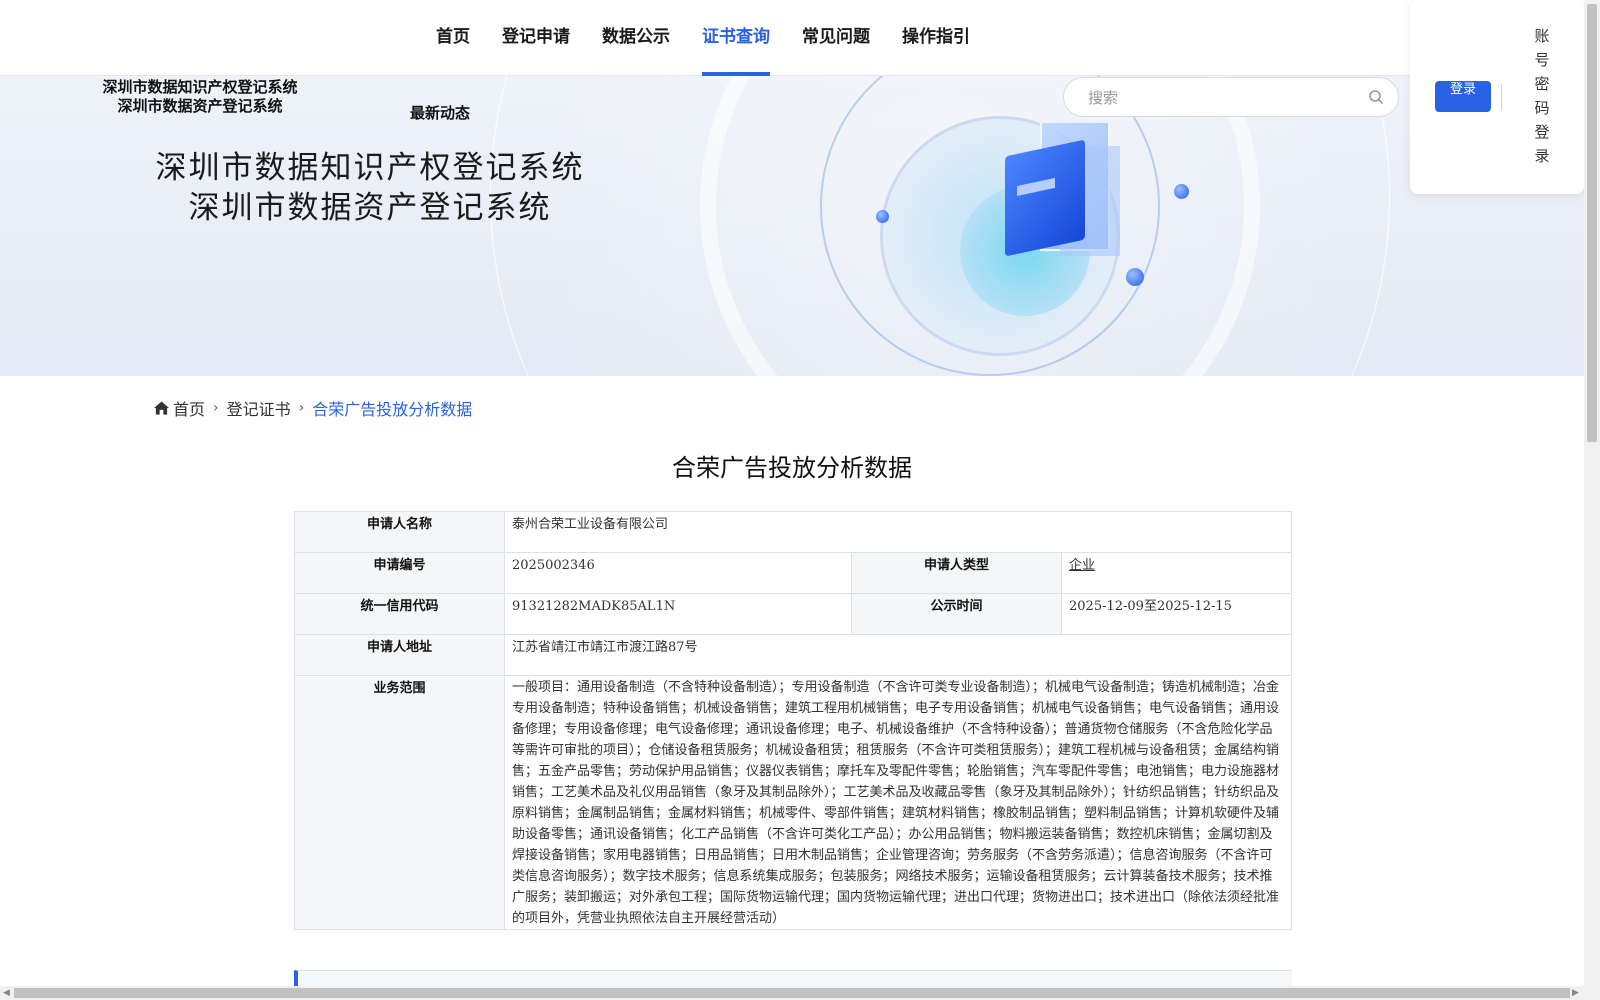 This screenshot has height=1000, width=1600. Describe the element at coordinates (1497, 97) in the screenshot. I see `login-panel: 登录 账号密码登录` at that location.